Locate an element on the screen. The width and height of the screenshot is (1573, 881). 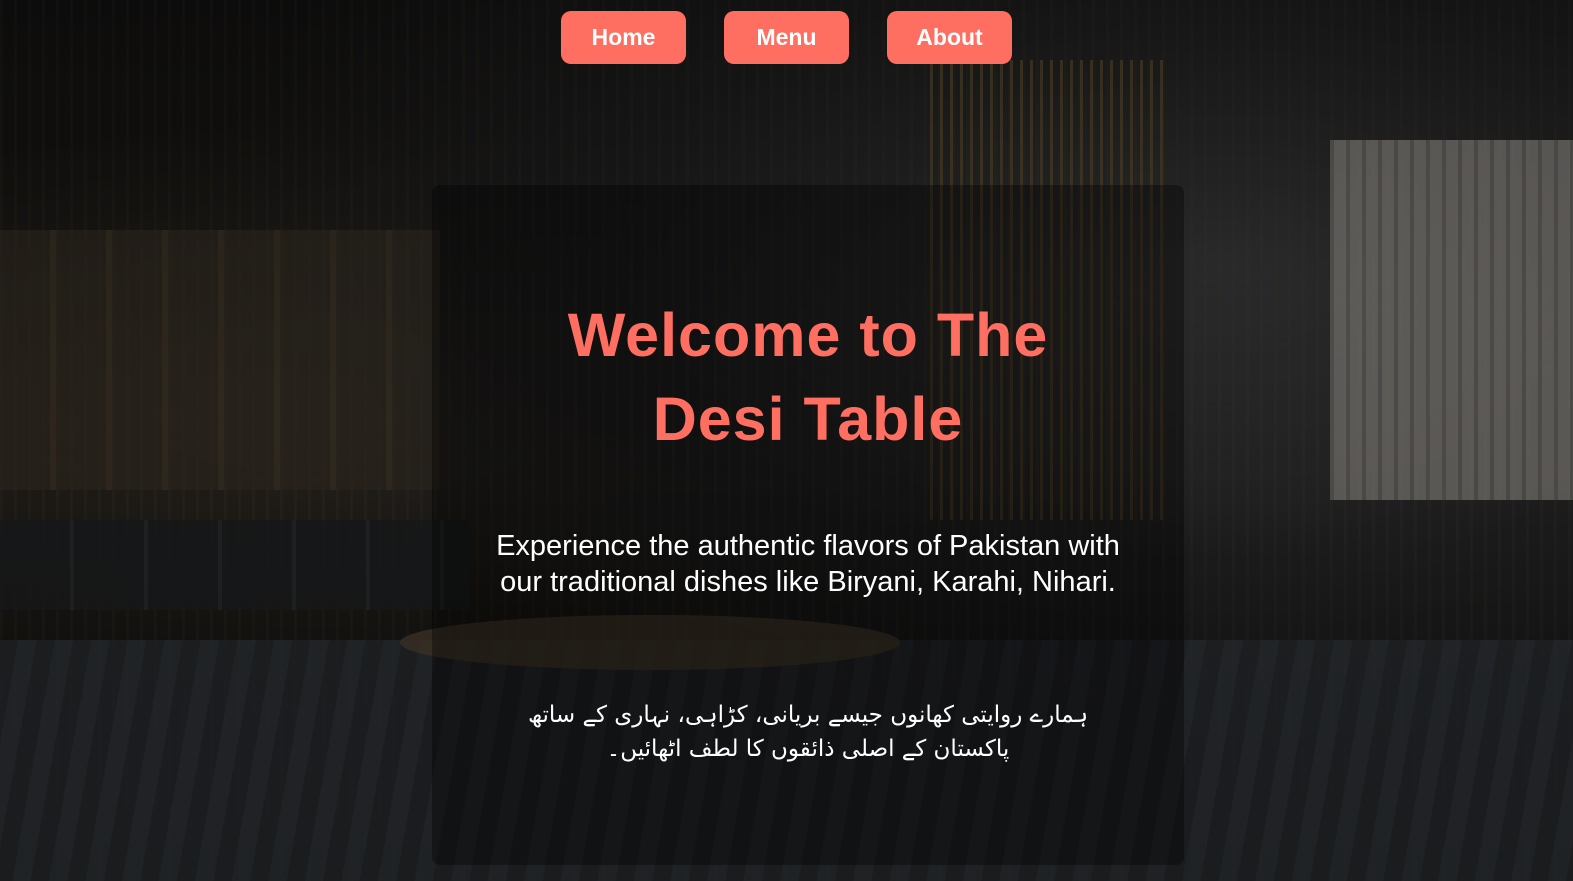
background-window is located at coordinates (1451, 320).